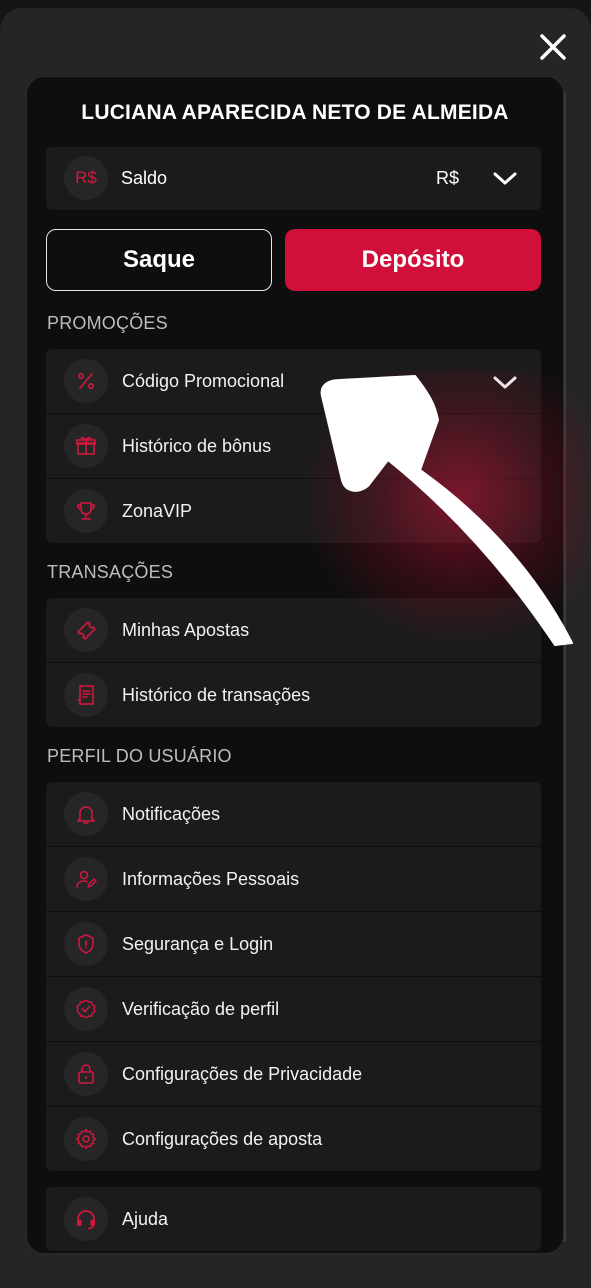  Describe the element at coordinates (86, 1219) in the screenshot. I see `headset-icon` at that location.